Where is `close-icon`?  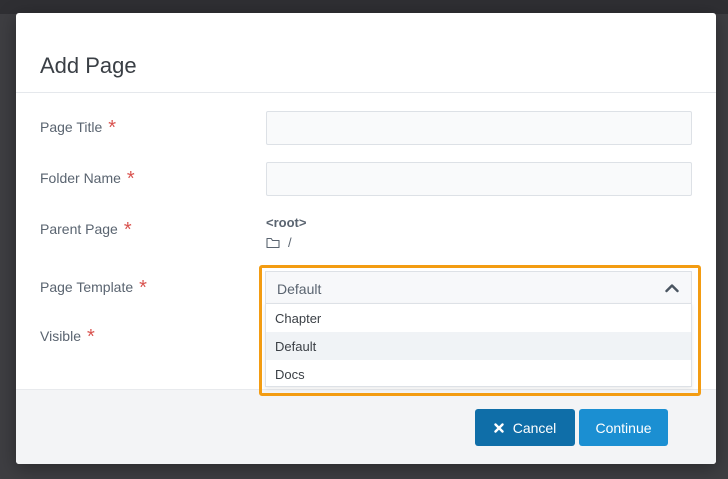
close-icon is located at coordinates (499, 427).